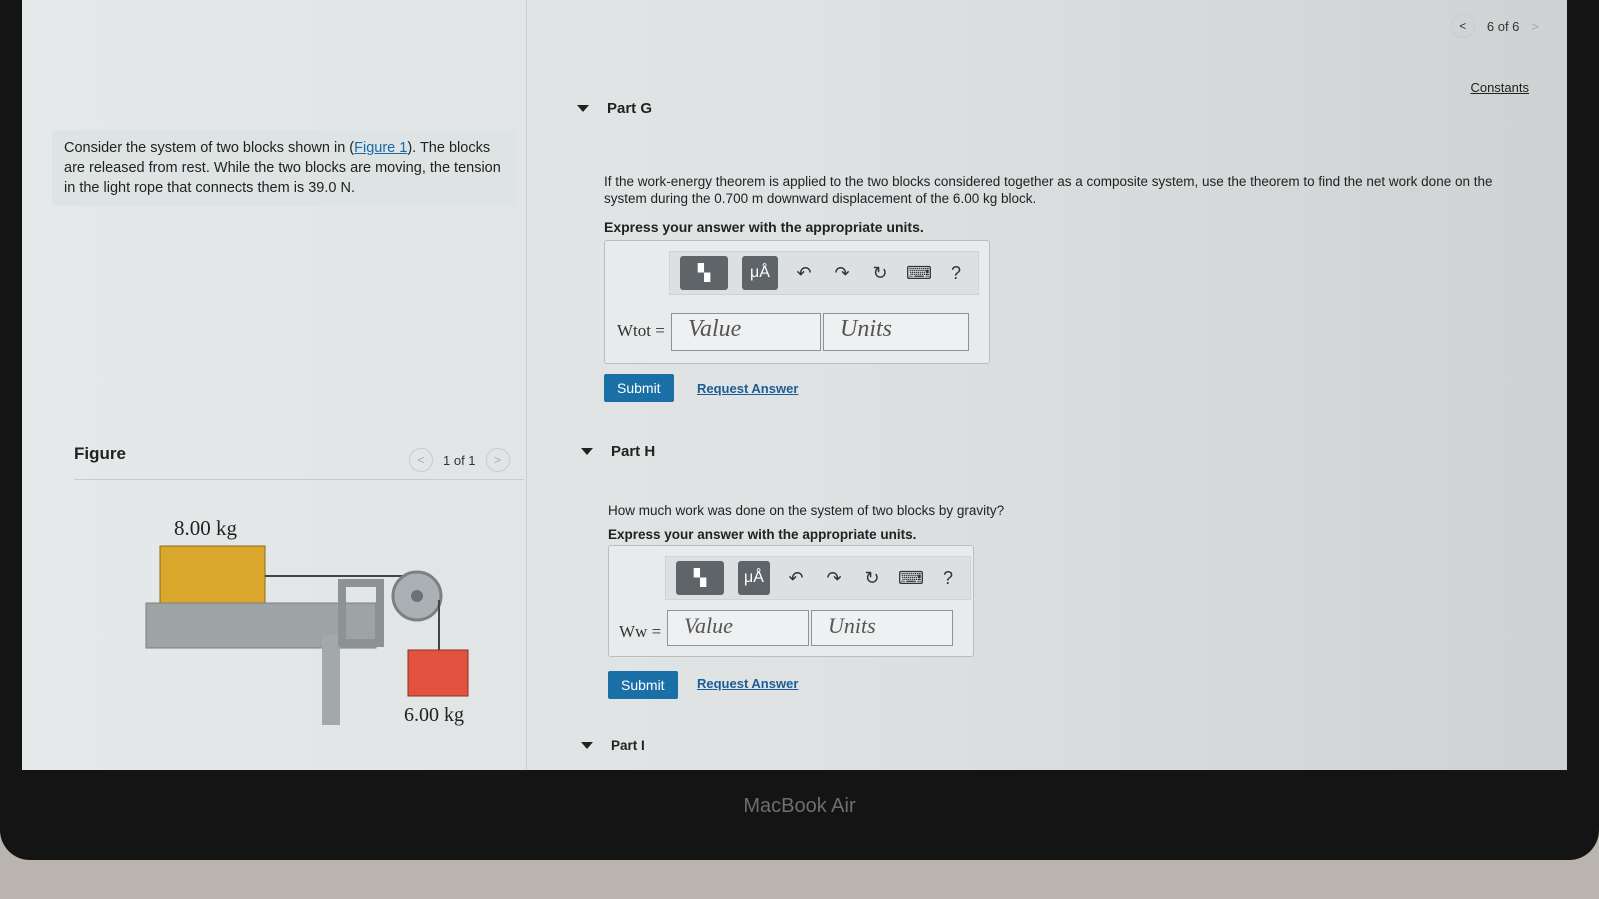  I want to click on problem-pager: < 6 of 6 >, so click(1494, 26).